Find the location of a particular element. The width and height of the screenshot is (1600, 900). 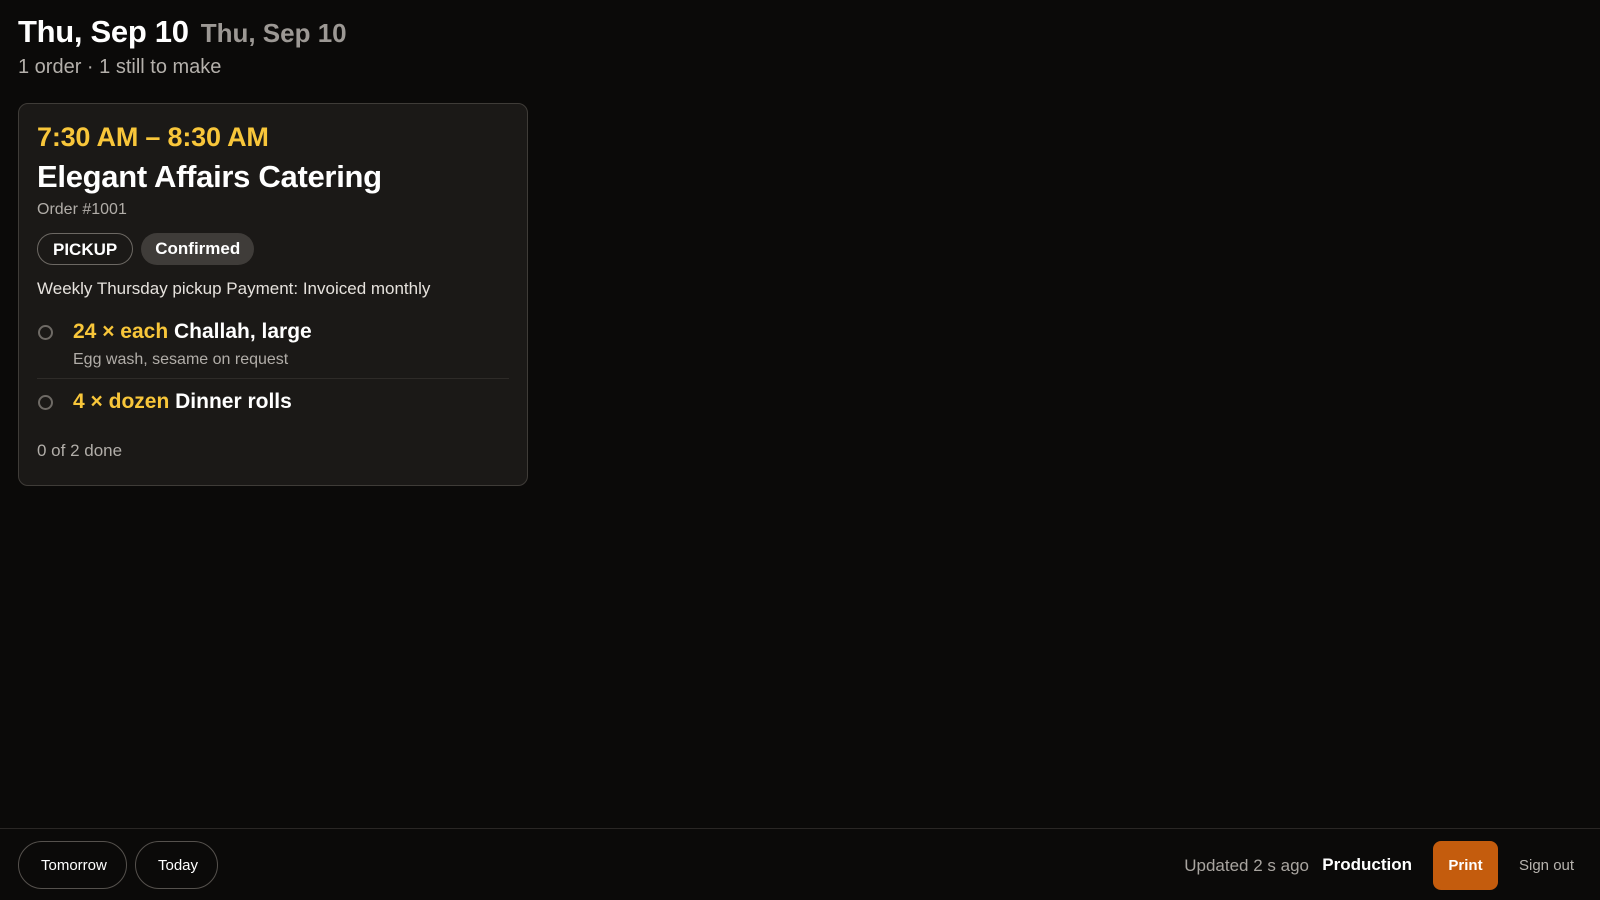

print-button: Print is located at coordinates (1465, 865).